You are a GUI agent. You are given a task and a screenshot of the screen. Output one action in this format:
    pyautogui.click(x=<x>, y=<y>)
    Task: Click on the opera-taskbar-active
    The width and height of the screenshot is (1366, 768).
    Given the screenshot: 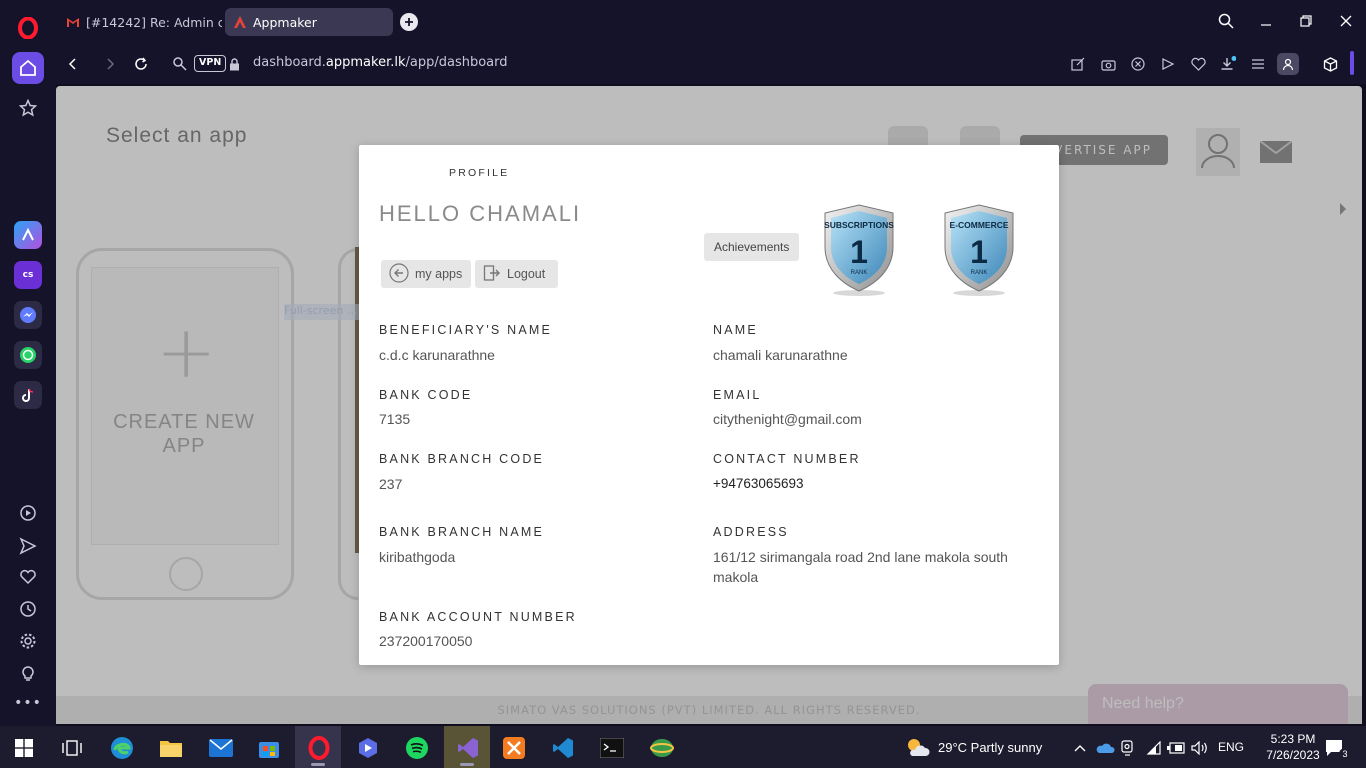 What is the action you would take?
    pyautogui.click(x=318, y=747)
    